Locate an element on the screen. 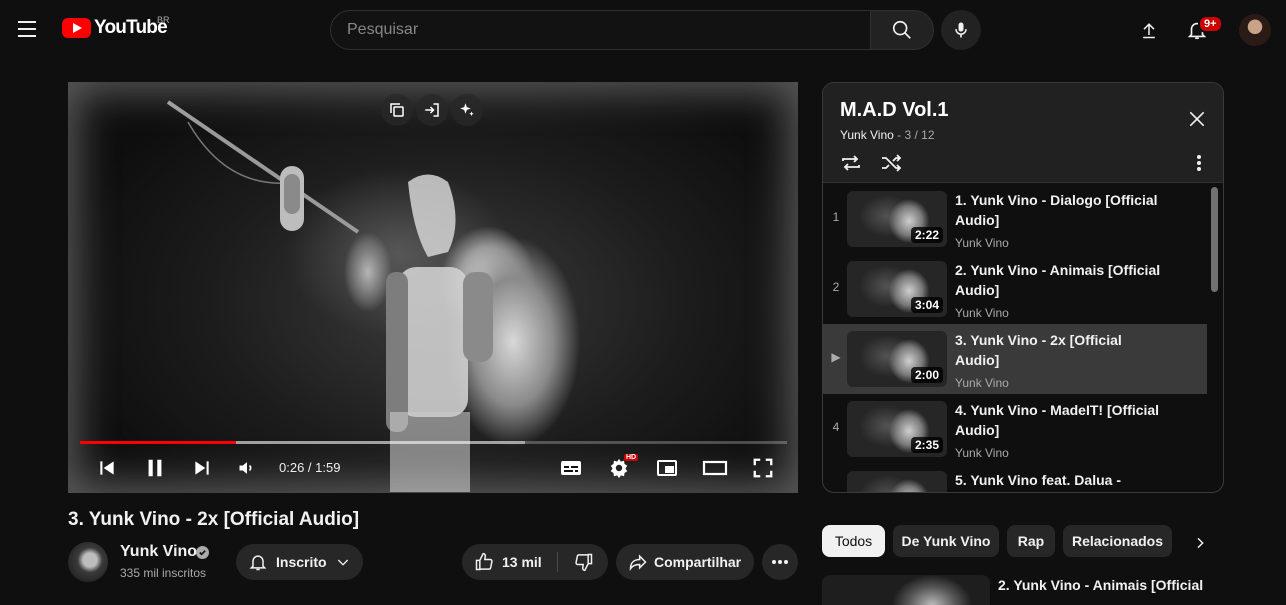 This screenshot has height=605, width=1286. like-button: 13 mil is located at coordinates (510, 562).